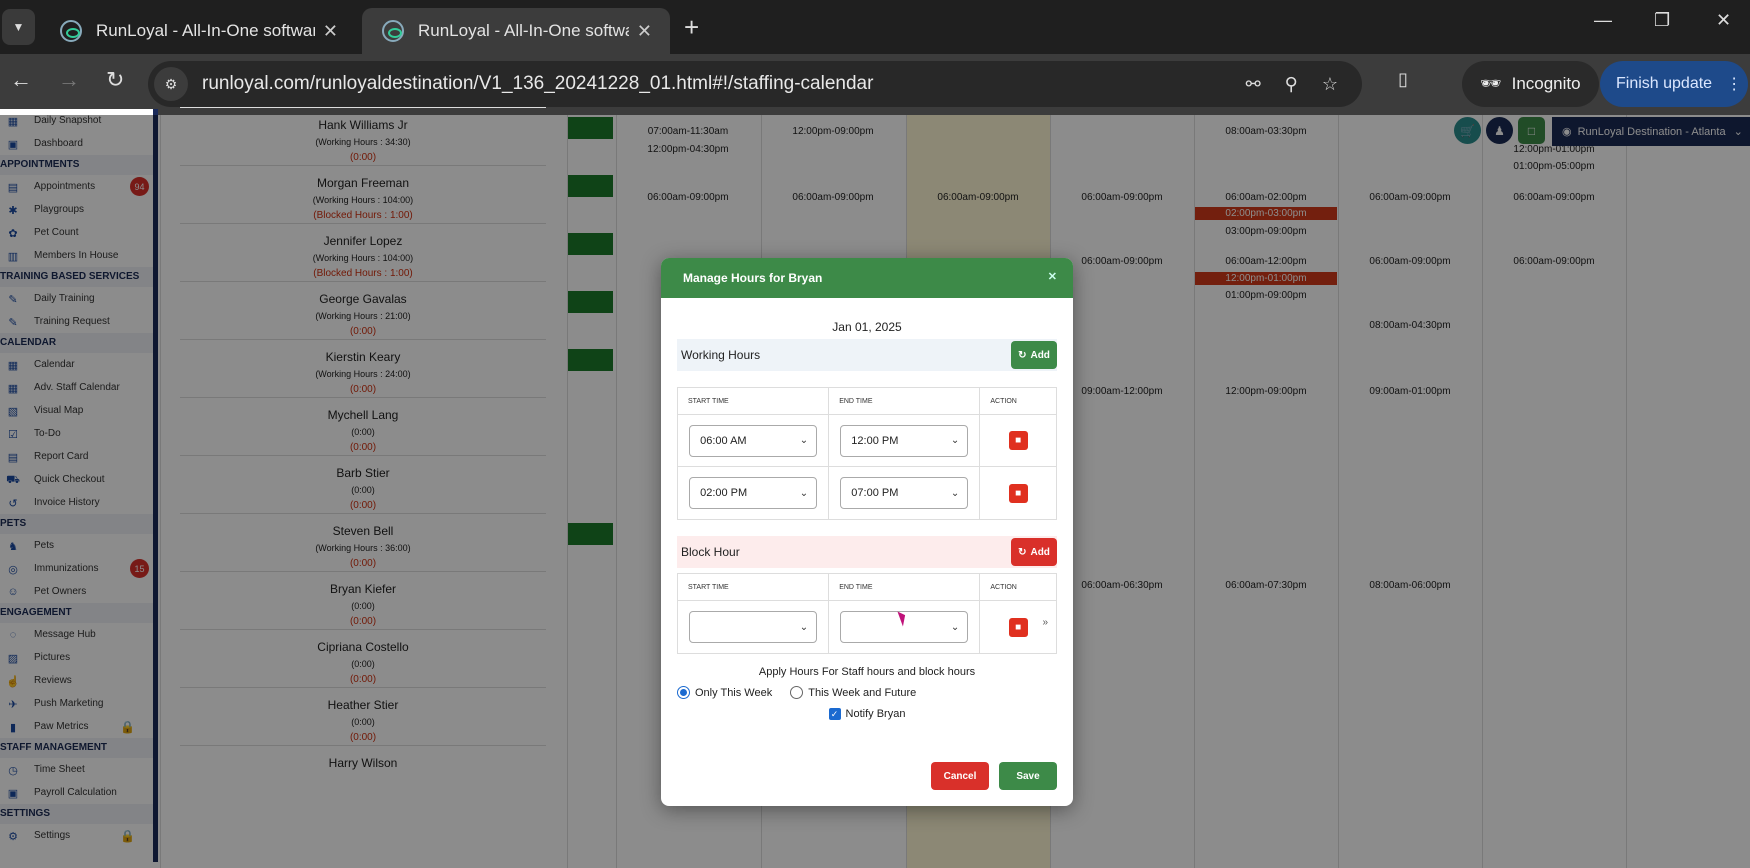 The width and height of the screenshot is (1750, 868). What do you see at coordinates (1330, 84) in the screenshot?
I see `bookmark-star-icon: ☆` at bounding box center [1330, 84].